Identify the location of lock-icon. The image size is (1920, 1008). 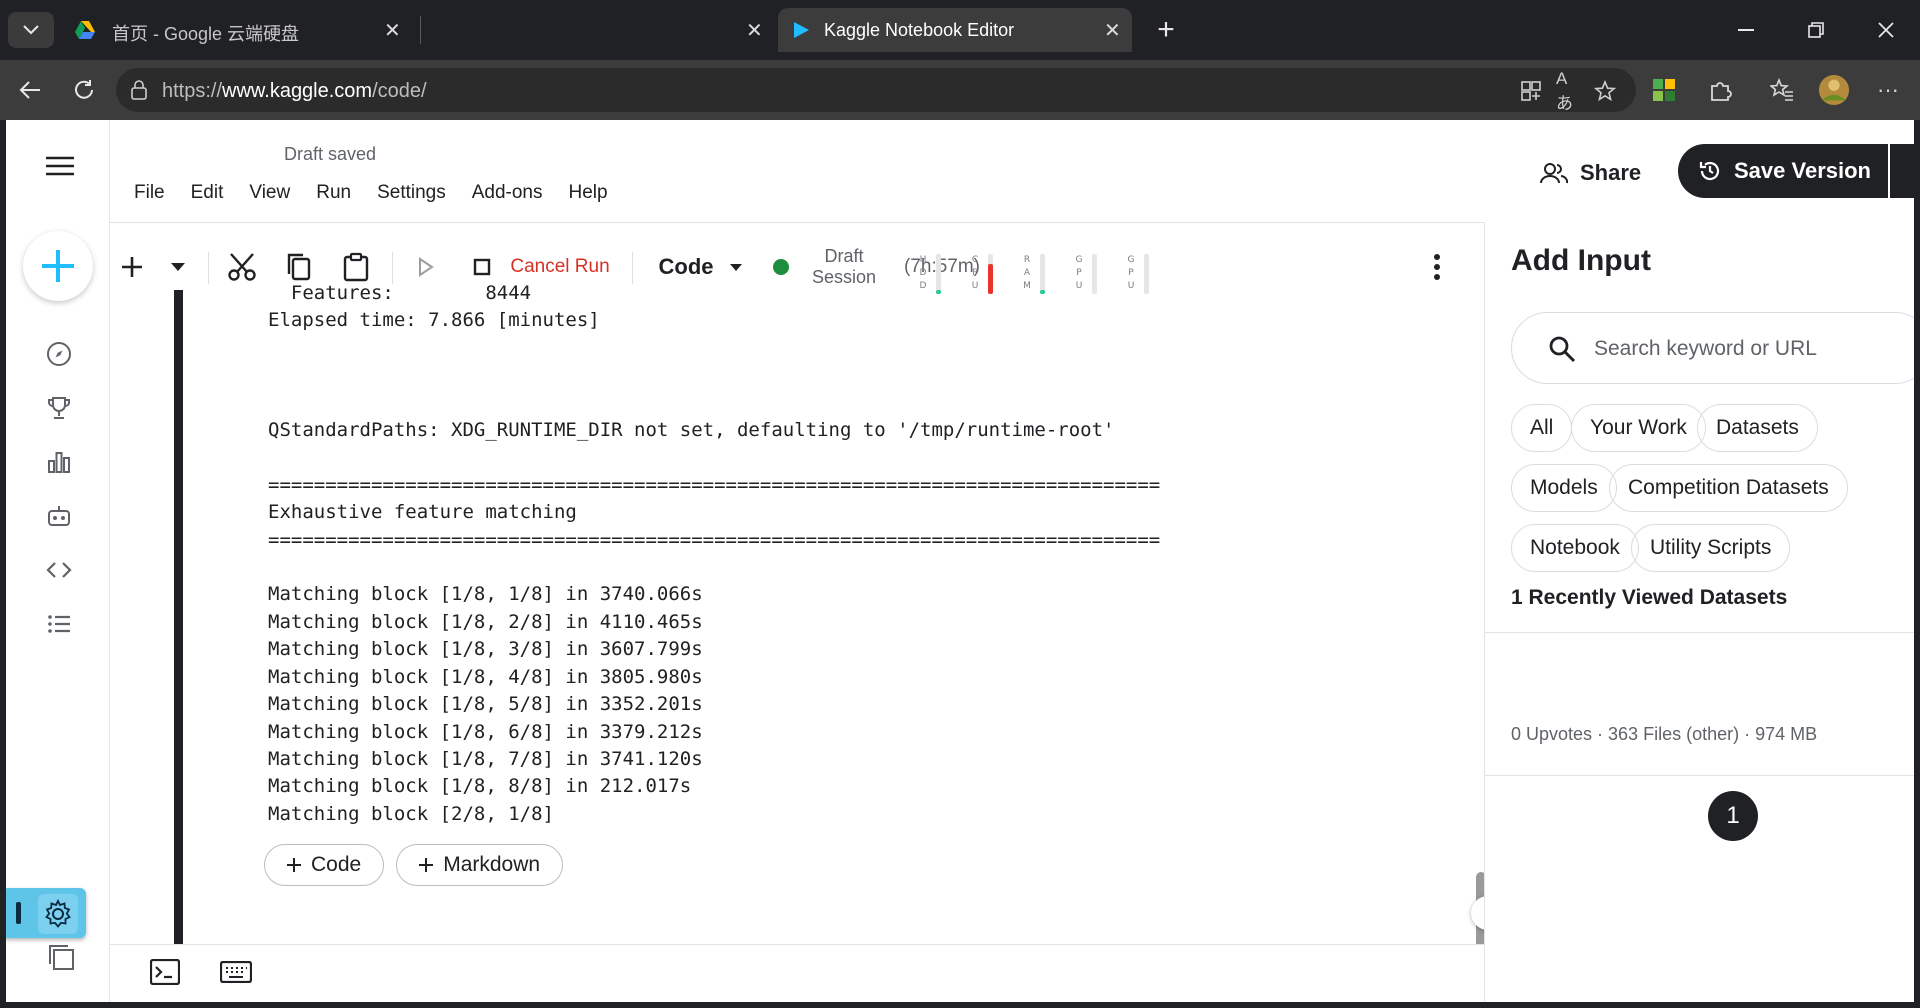
(139, 90).